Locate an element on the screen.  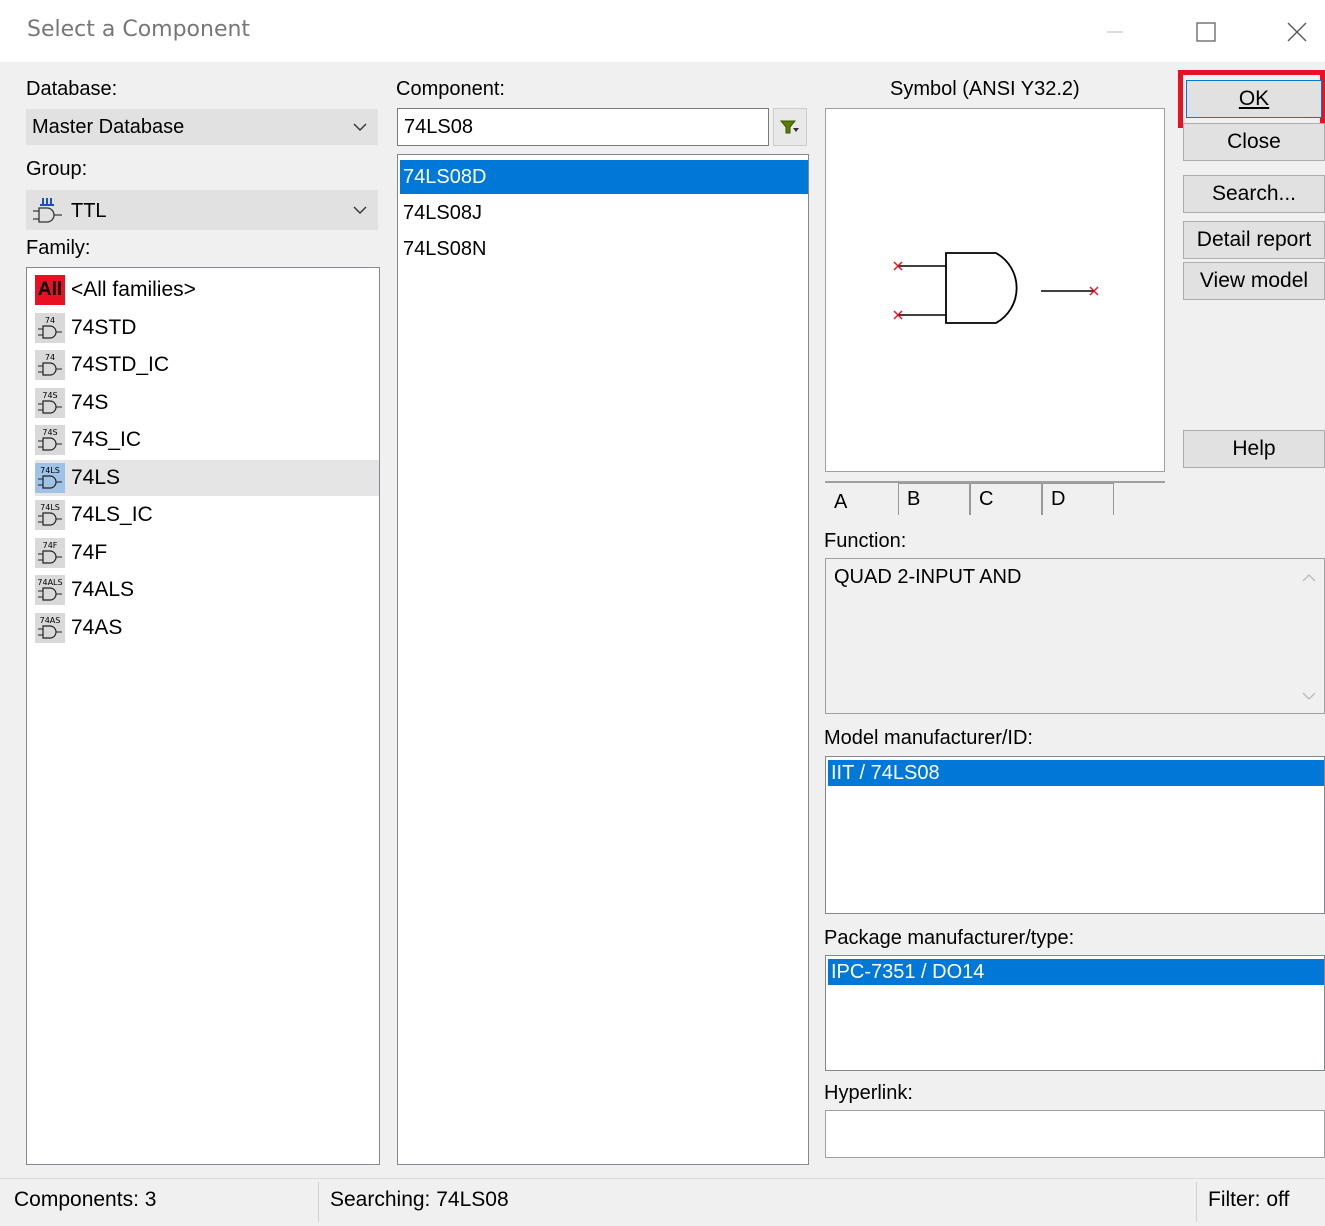
status-searching: Searching: 74LS08 is located at coordinates (419, 1199).